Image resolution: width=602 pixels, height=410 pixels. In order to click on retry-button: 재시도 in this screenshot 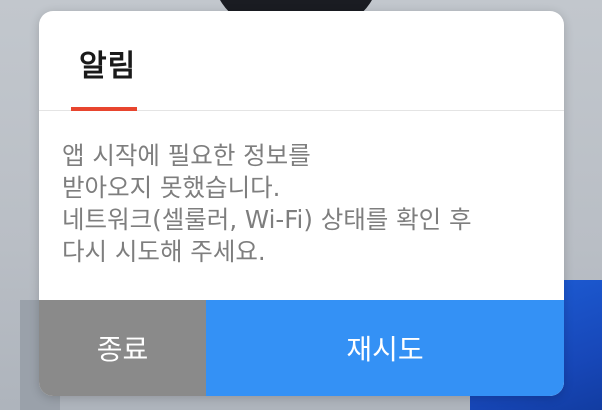, I will do `click(385, 348)`.